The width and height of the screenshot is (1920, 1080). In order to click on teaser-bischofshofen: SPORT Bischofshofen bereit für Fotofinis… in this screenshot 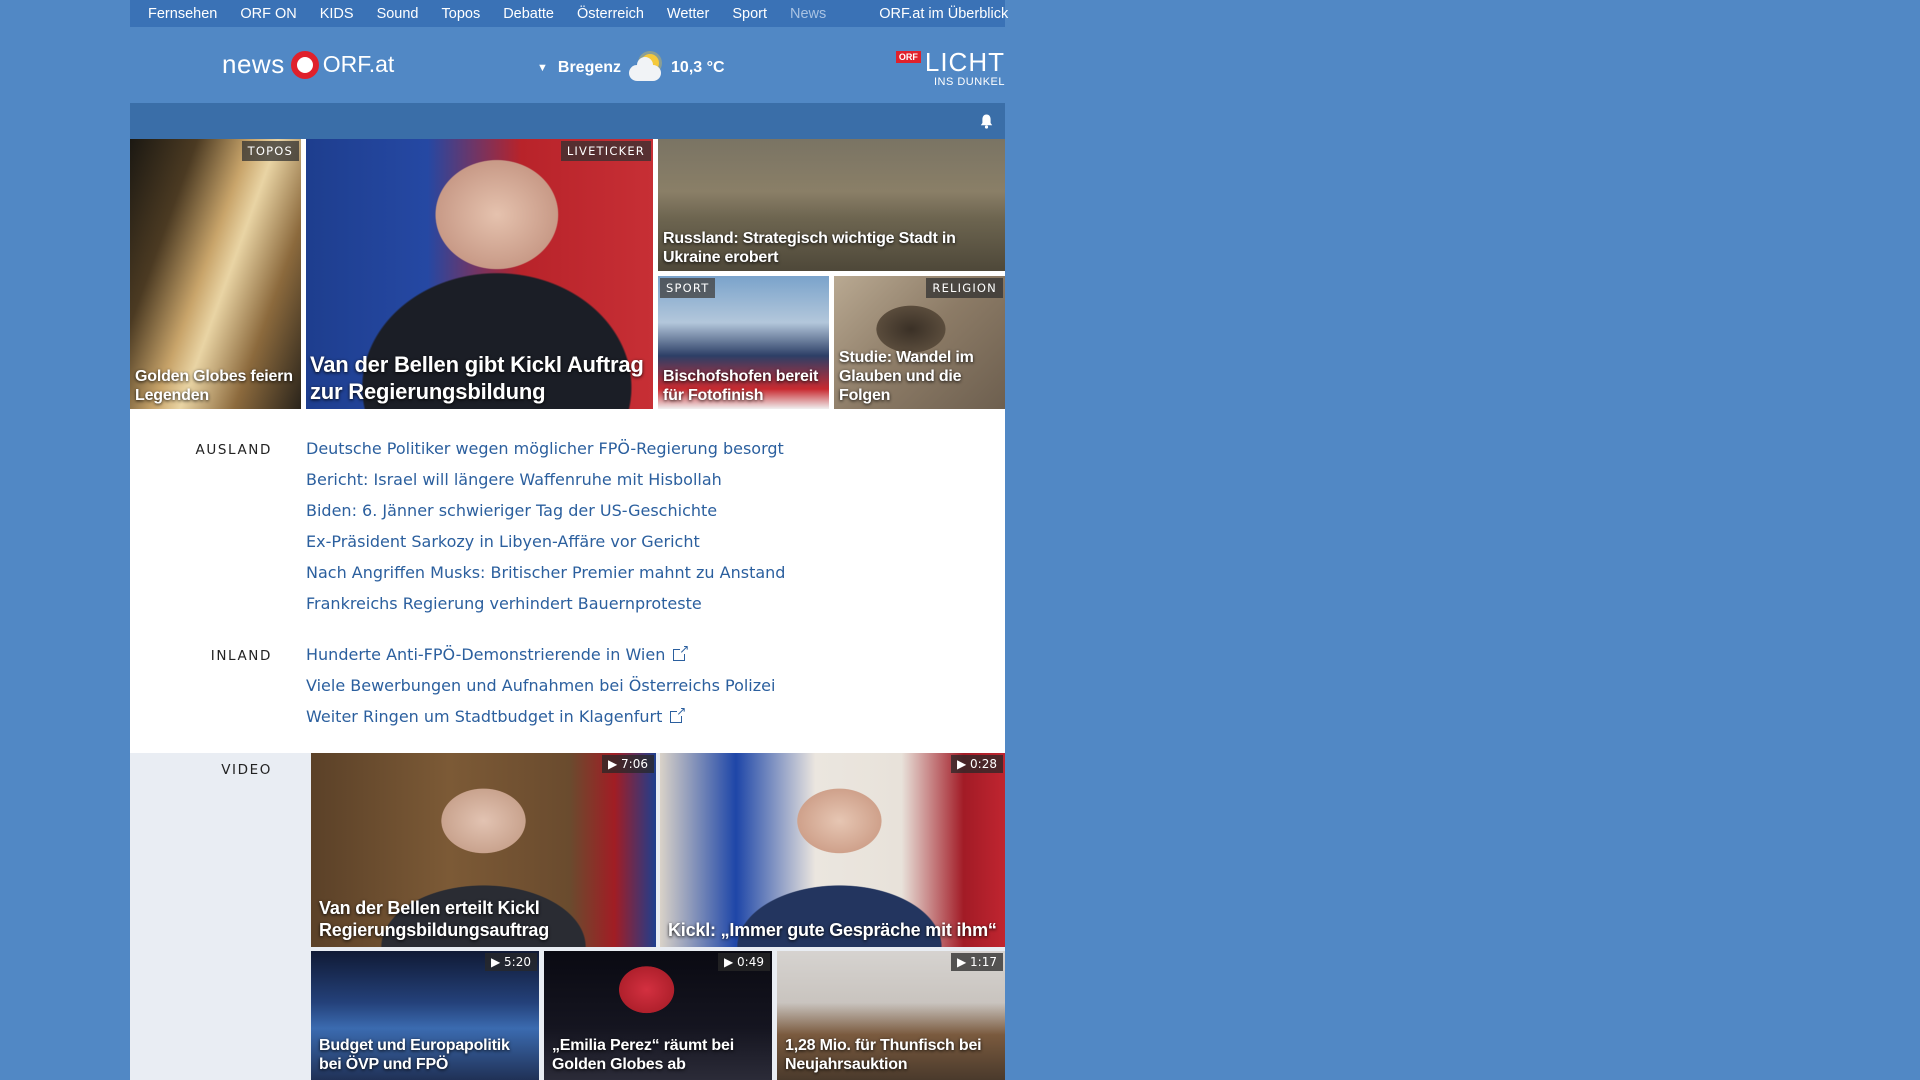, I will do `click(743, 342)`.